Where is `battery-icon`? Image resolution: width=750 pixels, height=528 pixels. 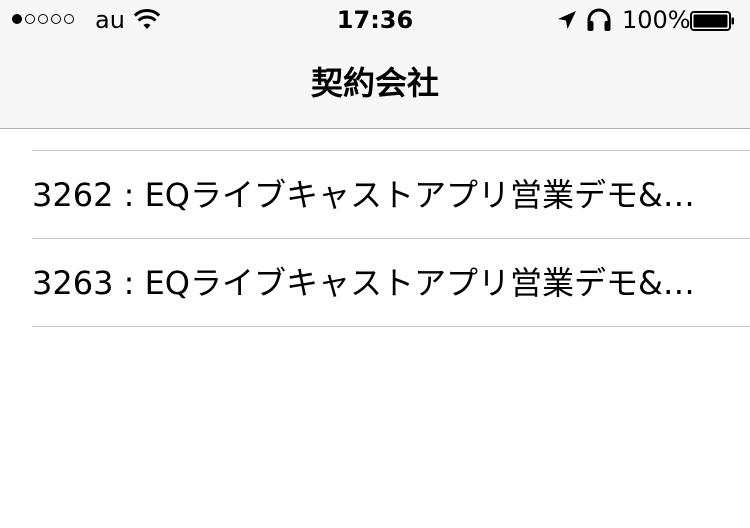
battery-icon is located at coordinates (712, 21).